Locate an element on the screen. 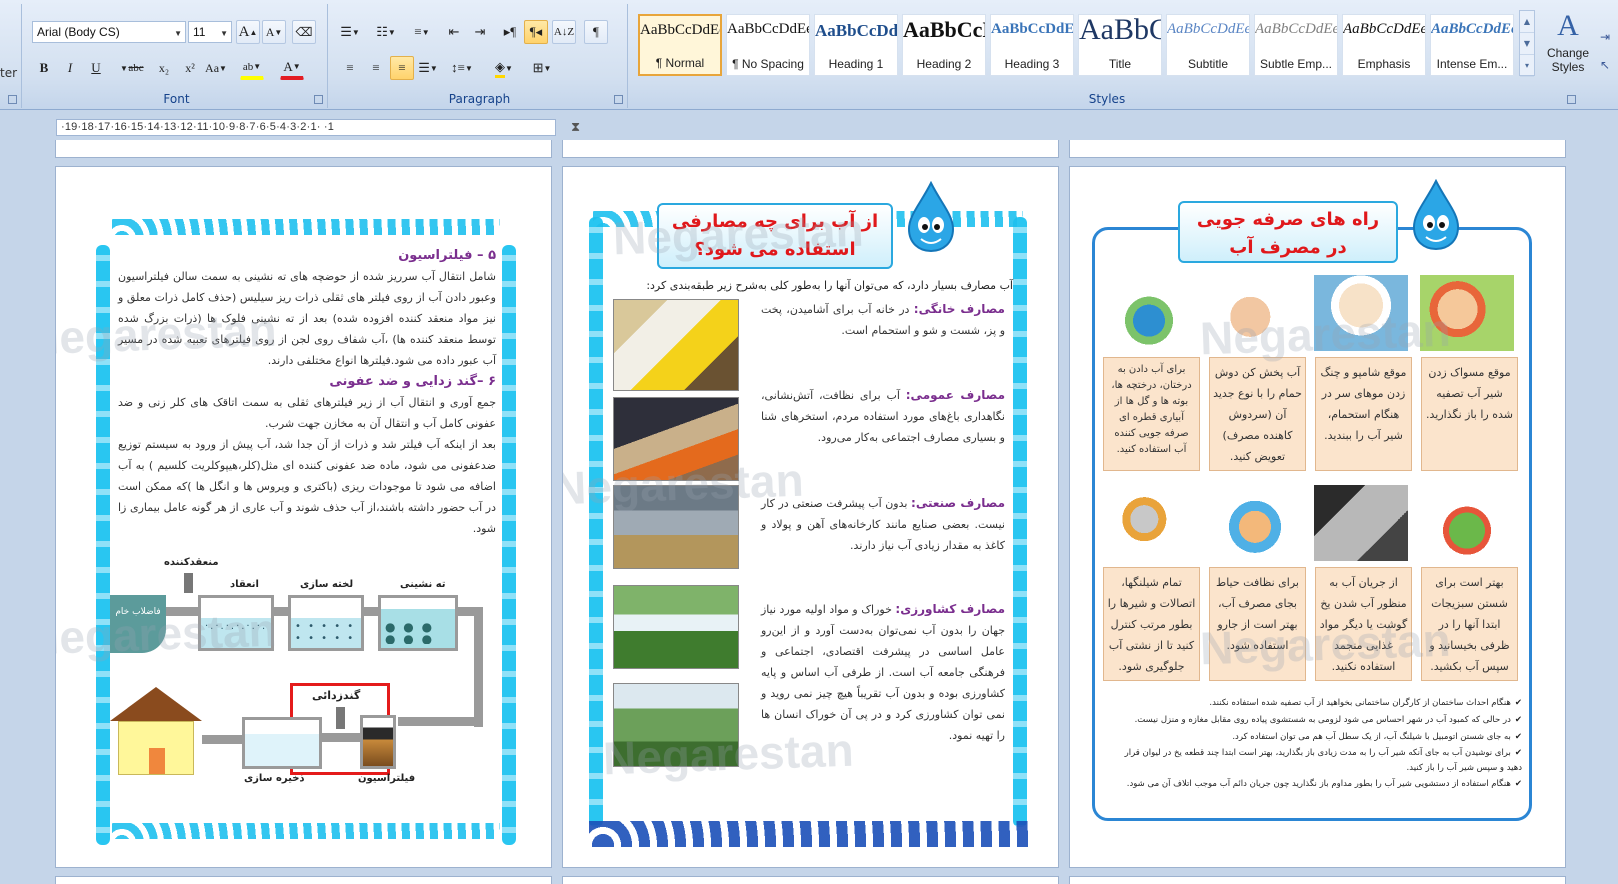  house-roof is located at coordinates (156, 704).